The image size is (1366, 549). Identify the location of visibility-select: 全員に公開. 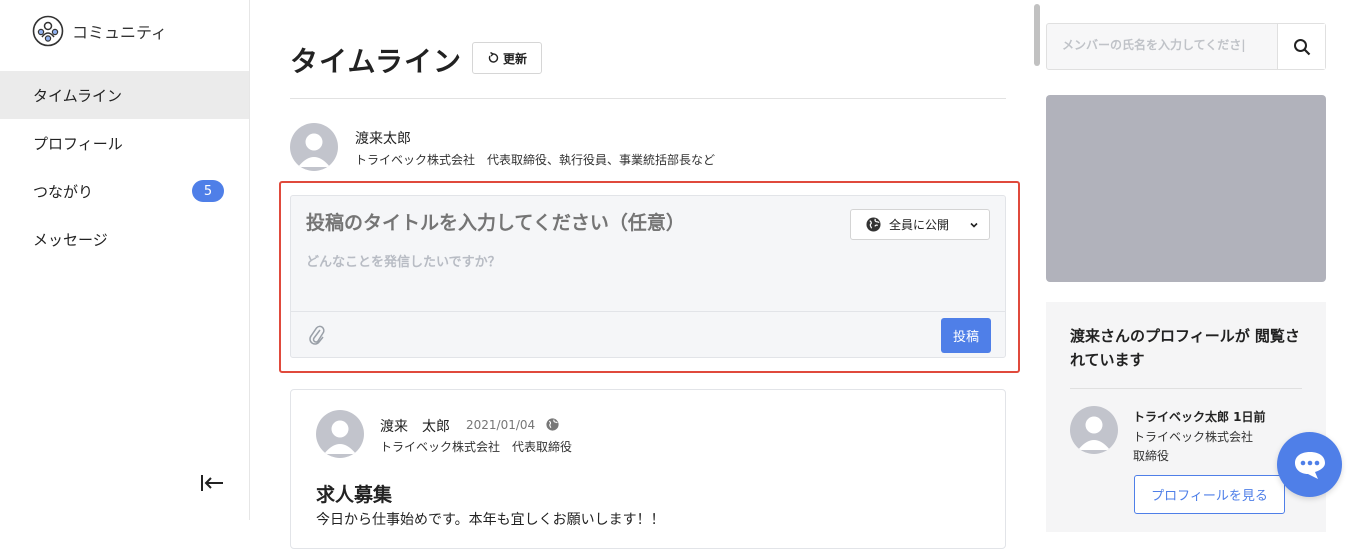
(920, 224).